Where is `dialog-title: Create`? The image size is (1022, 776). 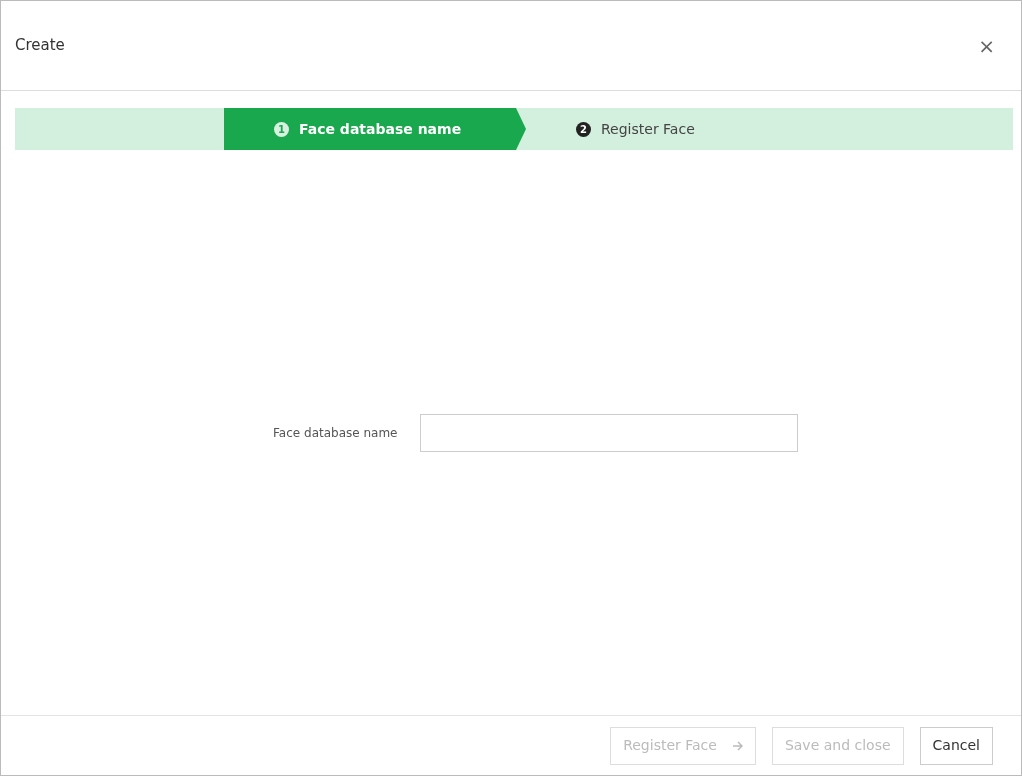
dialog-title: Create is located at coordinates (40, 46).